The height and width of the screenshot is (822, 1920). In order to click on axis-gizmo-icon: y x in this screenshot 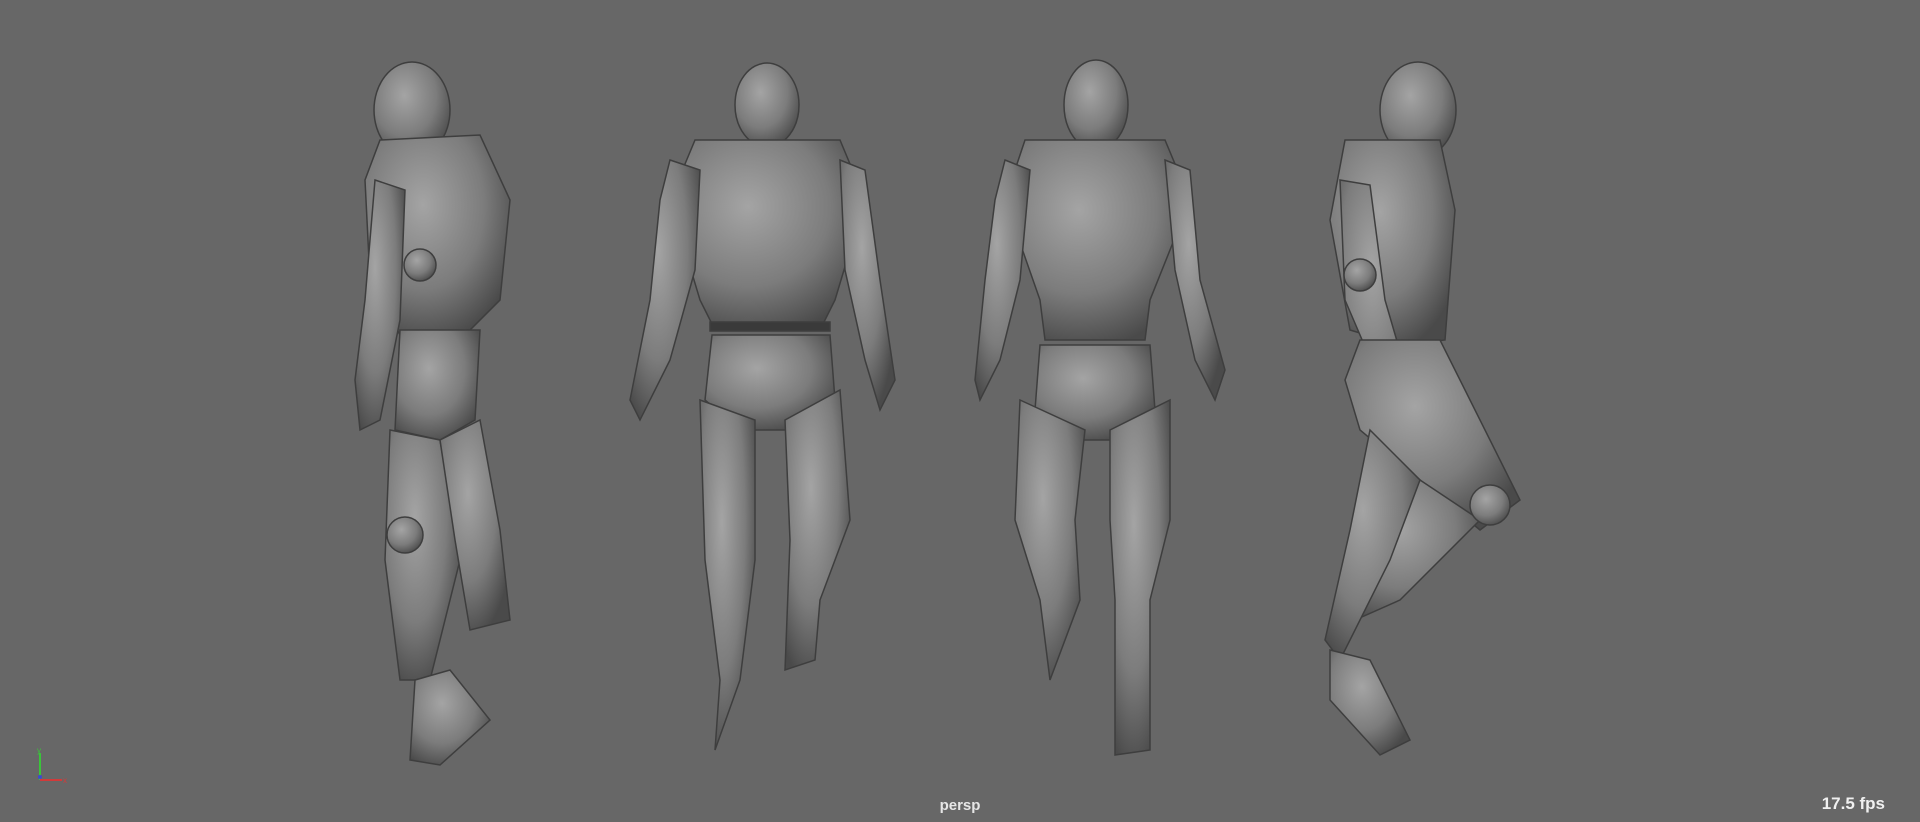, I will do `click(52, 765)`.